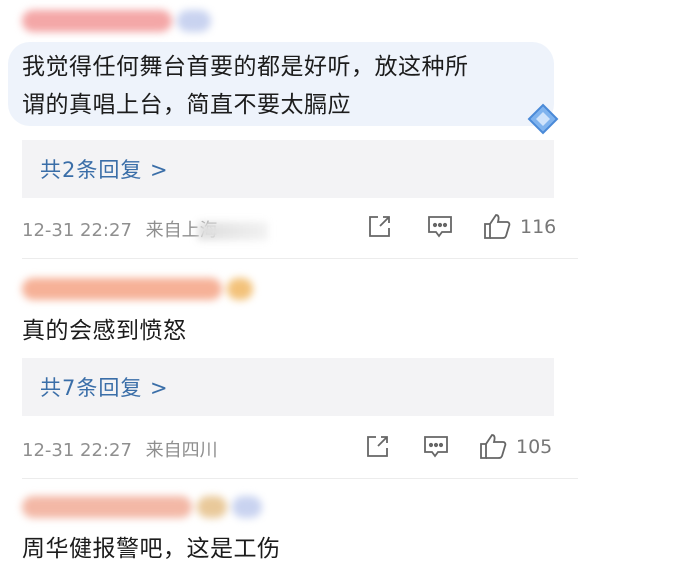 Image resolution: width=683 pixels, height=576 pixels. Describe the element at coordinates (288, 169) in the screenshot. I see `replies-link: 共2条回复 >` at that location.